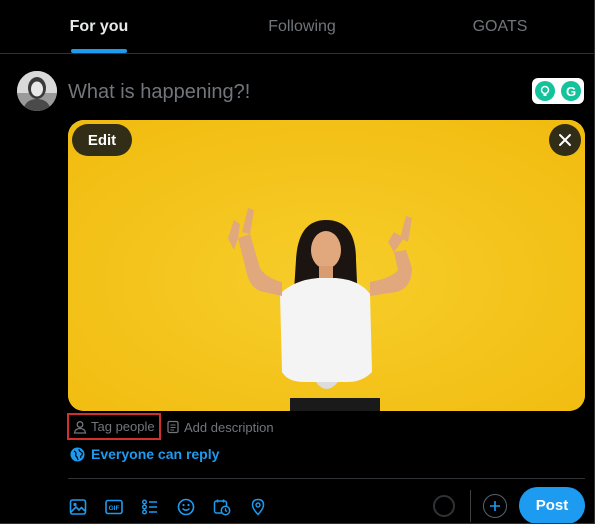  Describe the element at coordinates (444, 506) in the screenshot. I see `character-counter` at that location.